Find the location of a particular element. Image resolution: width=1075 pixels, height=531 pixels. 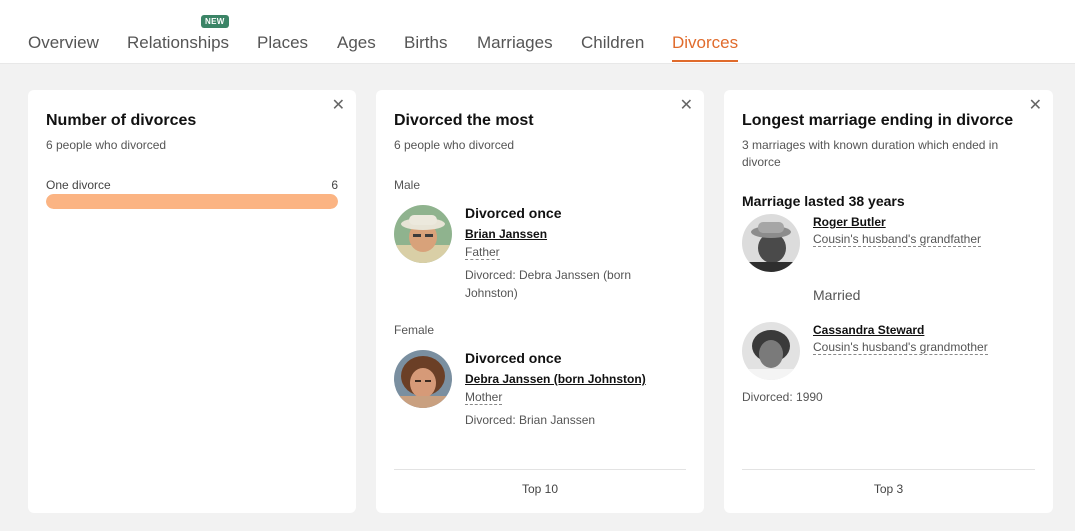

bar-track is located at coordinates (192, 201).